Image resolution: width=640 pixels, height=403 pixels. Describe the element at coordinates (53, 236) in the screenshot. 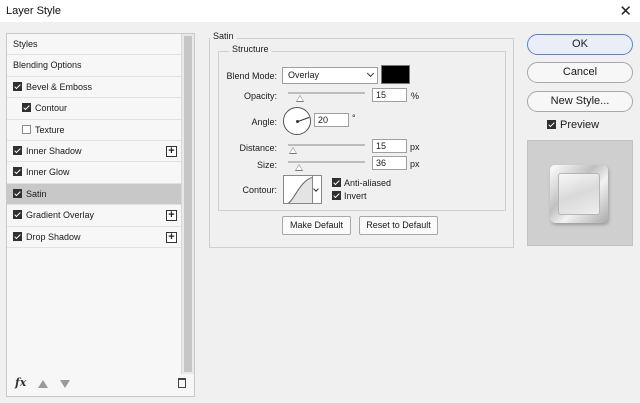

I see `style-item-label: Drop Shadow` at that location.